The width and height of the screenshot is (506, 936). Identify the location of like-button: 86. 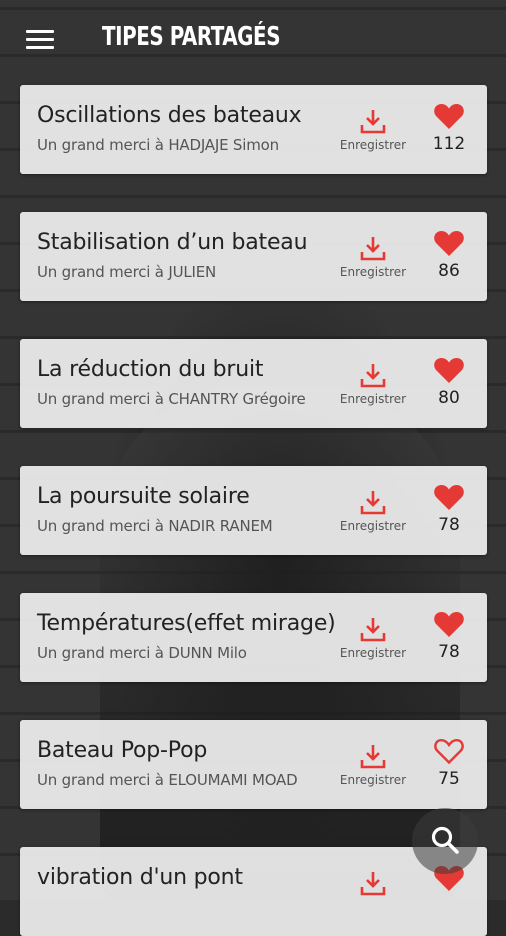
(449, 255).